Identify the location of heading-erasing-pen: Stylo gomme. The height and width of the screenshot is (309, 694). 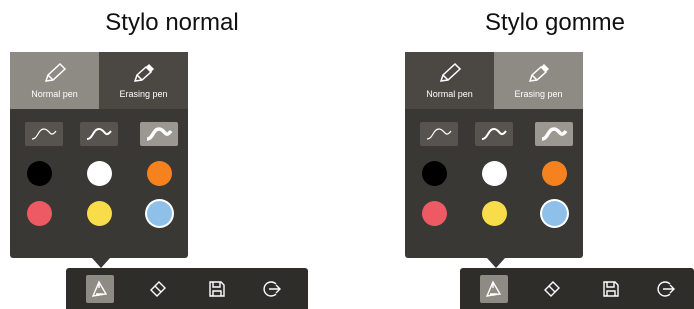
(555, 22).